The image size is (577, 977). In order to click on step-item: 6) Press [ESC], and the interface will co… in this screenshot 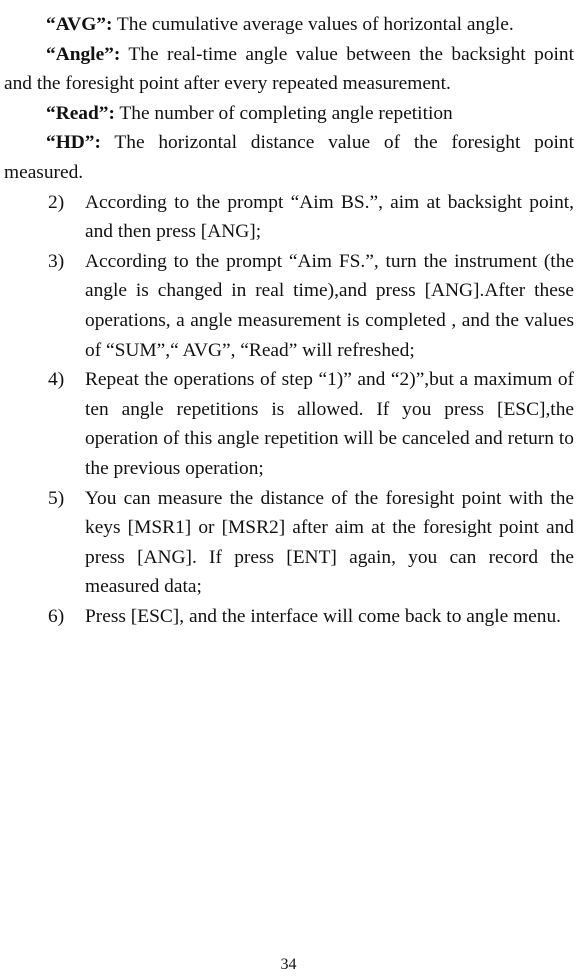, I will do `click(289, 617)`.